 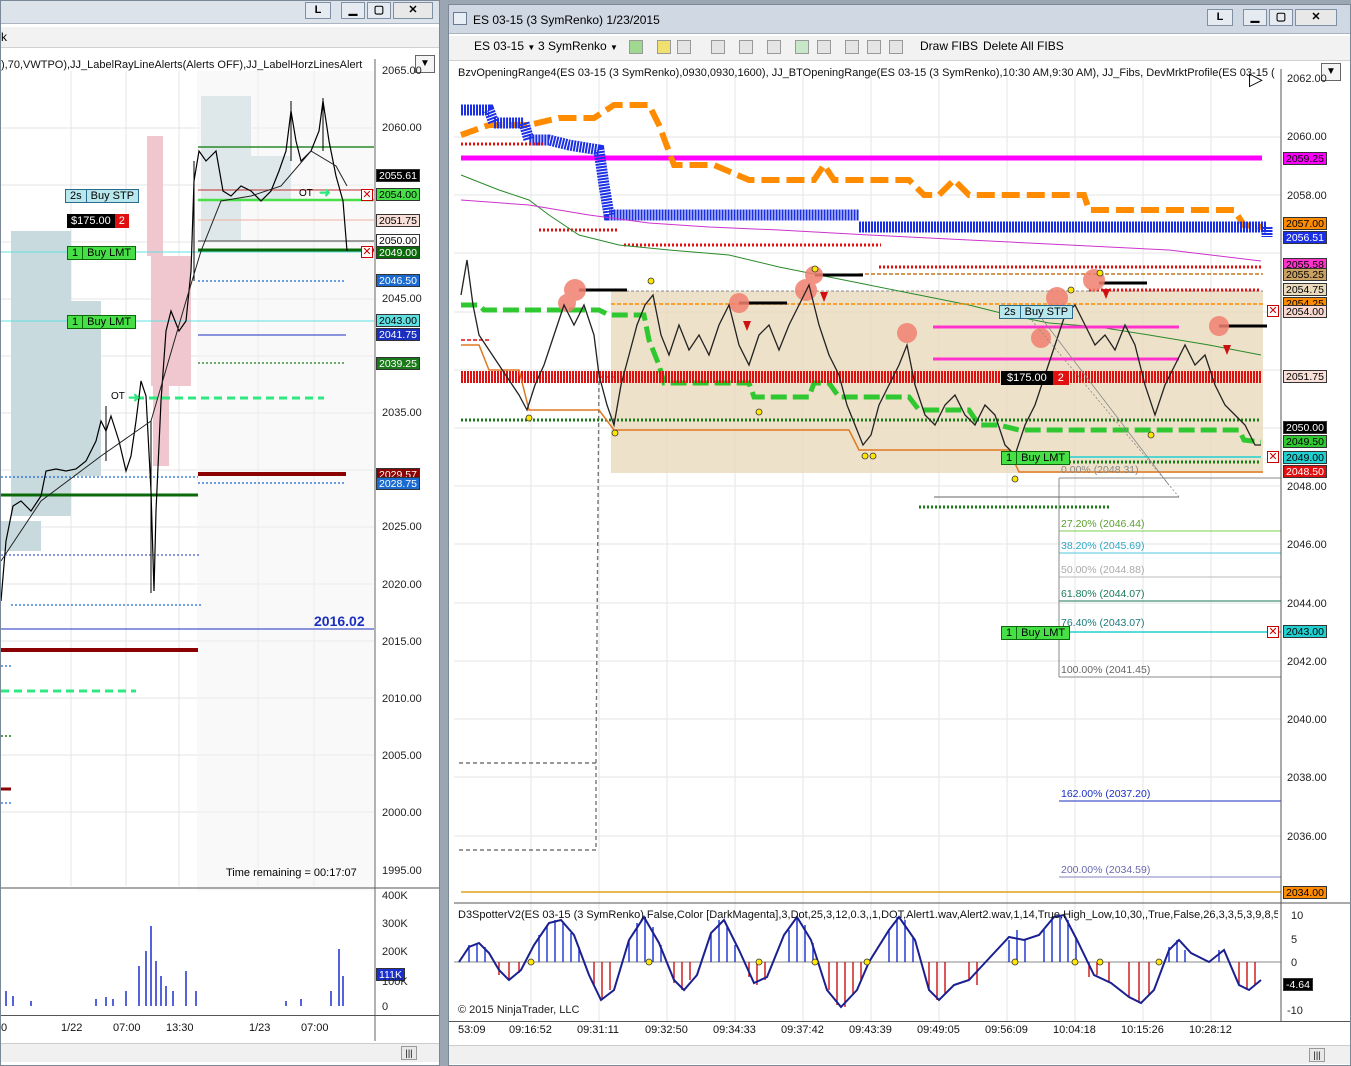 I want to click on axis-label: 1995.00, so click(x=402, y=871).